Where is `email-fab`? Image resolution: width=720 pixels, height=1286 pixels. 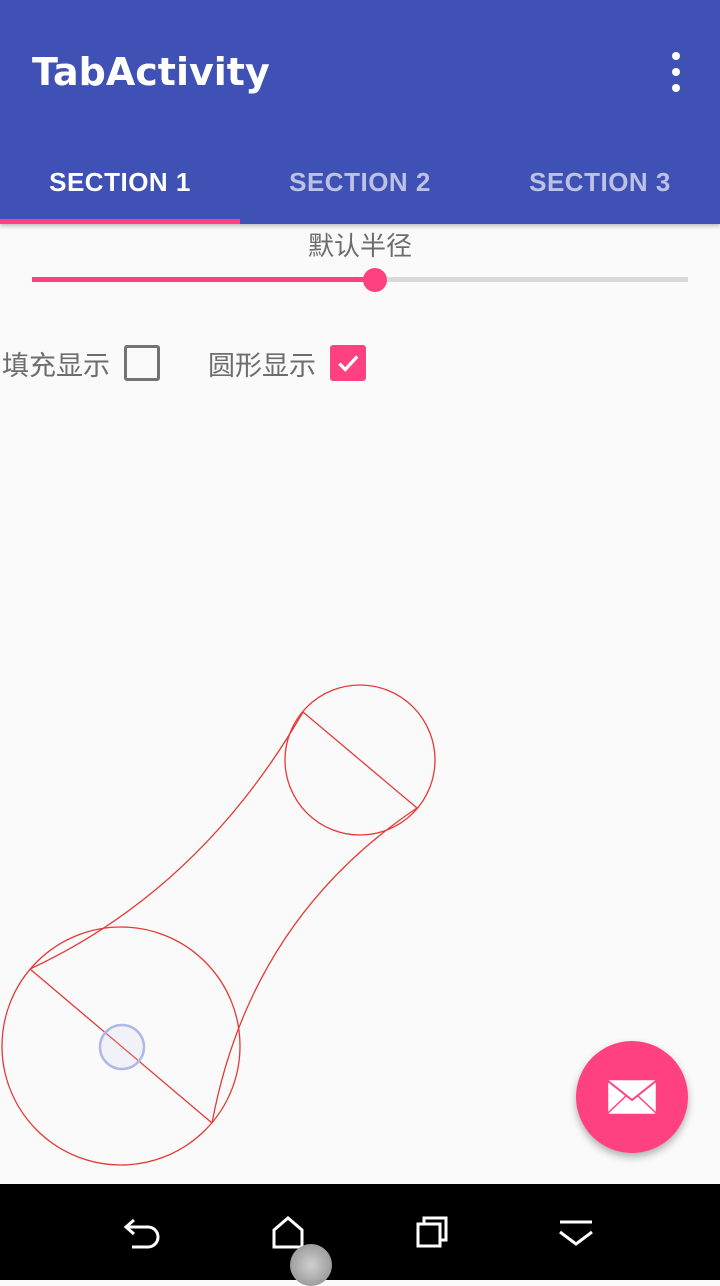
email-fab is located at coordinates (632, 1097).